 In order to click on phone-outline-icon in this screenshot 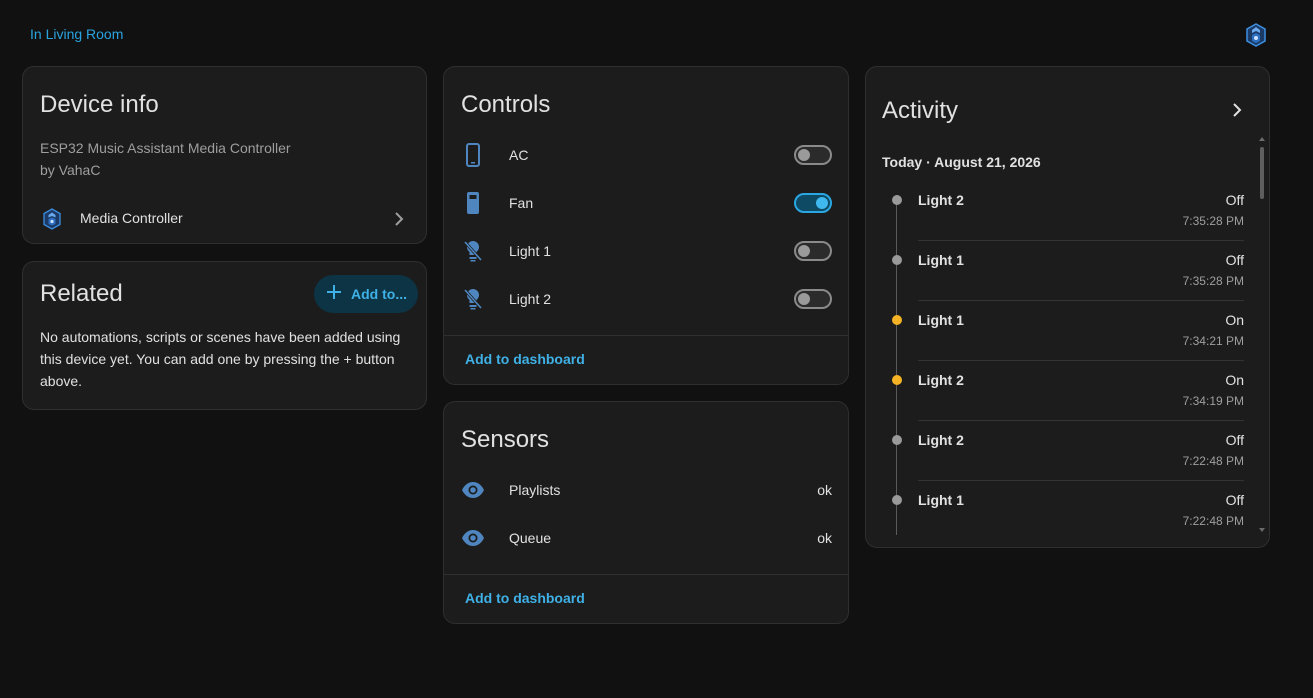, I will do `click(473, 155)`.